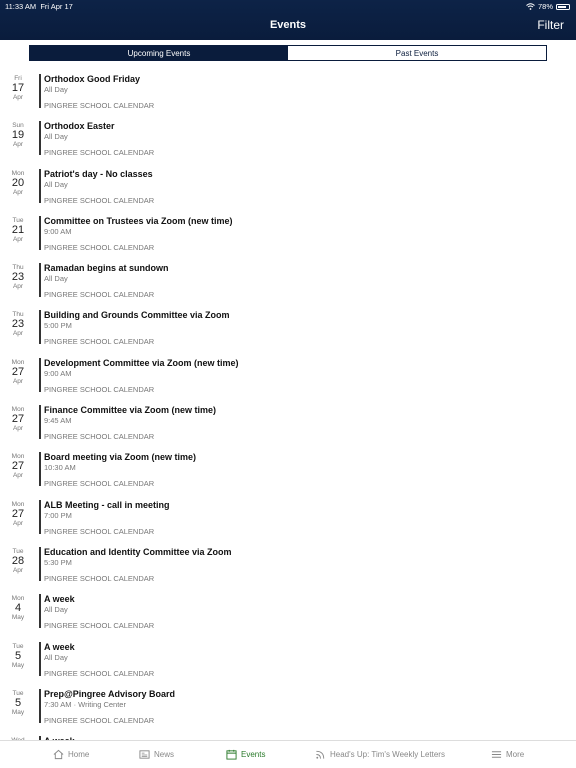 The width and height of the screenshot is (576, 768). Describe the element at coordinates (18, 712) in the screenshot. I see `event-month: May` at that location.